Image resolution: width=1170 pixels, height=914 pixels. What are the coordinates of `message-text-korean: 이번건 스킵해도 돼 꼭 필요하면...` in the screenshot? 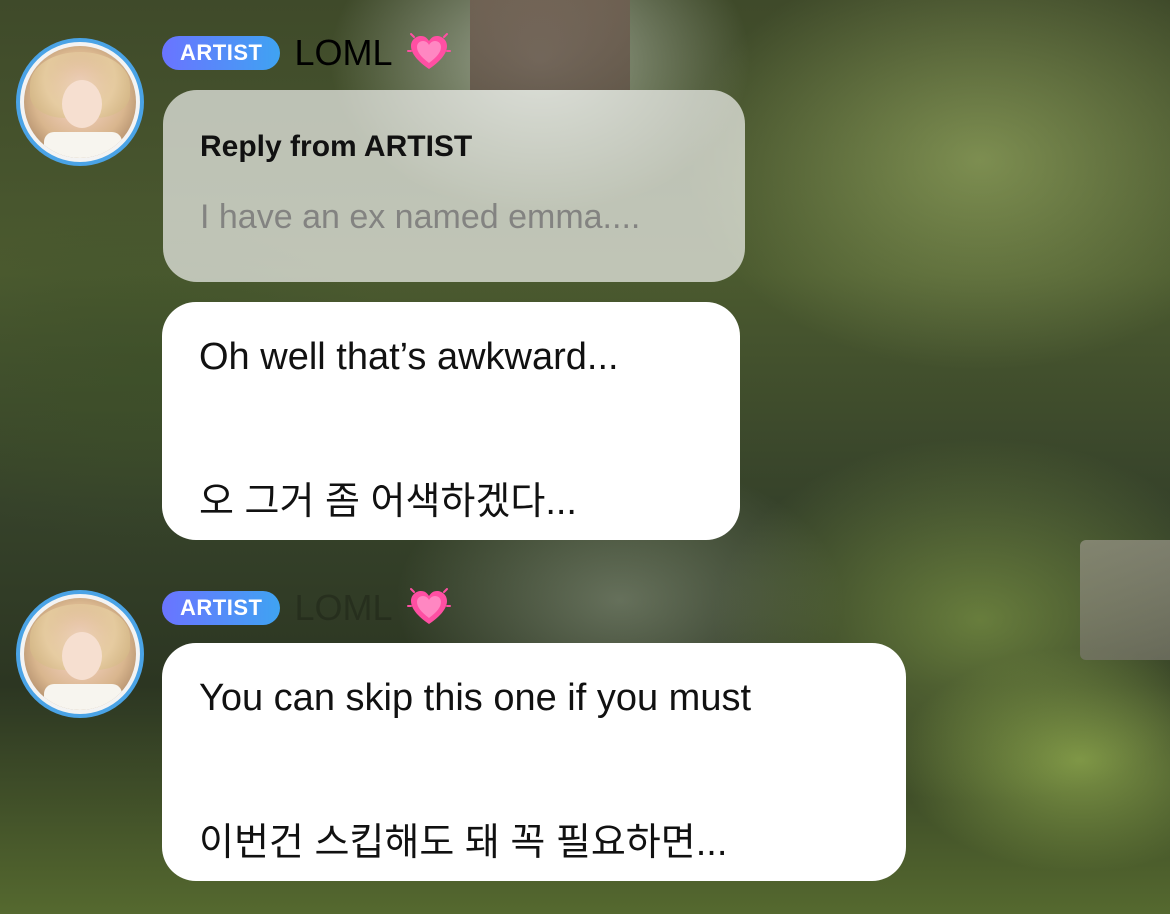 It's located at (463, 843).